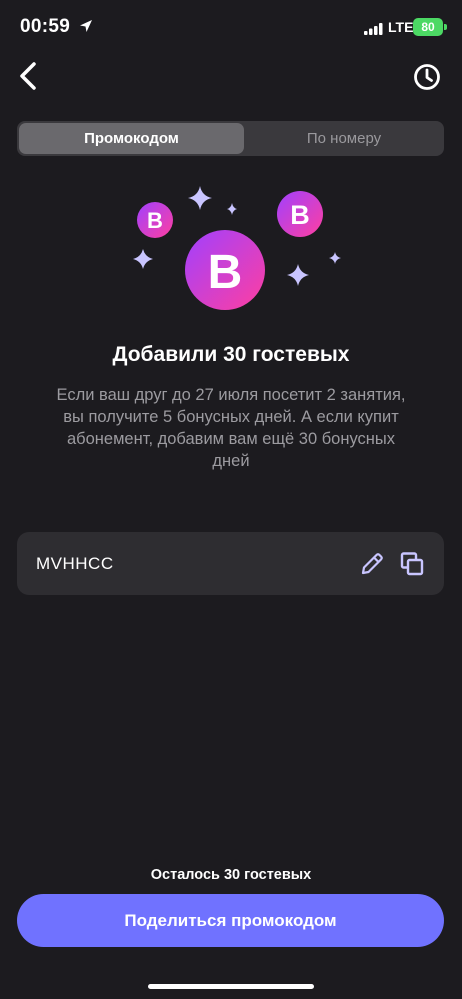 This screenshot has height=999, width=462. I want to click on page-title: Добавили 30 гостевых, so click(231, 354).